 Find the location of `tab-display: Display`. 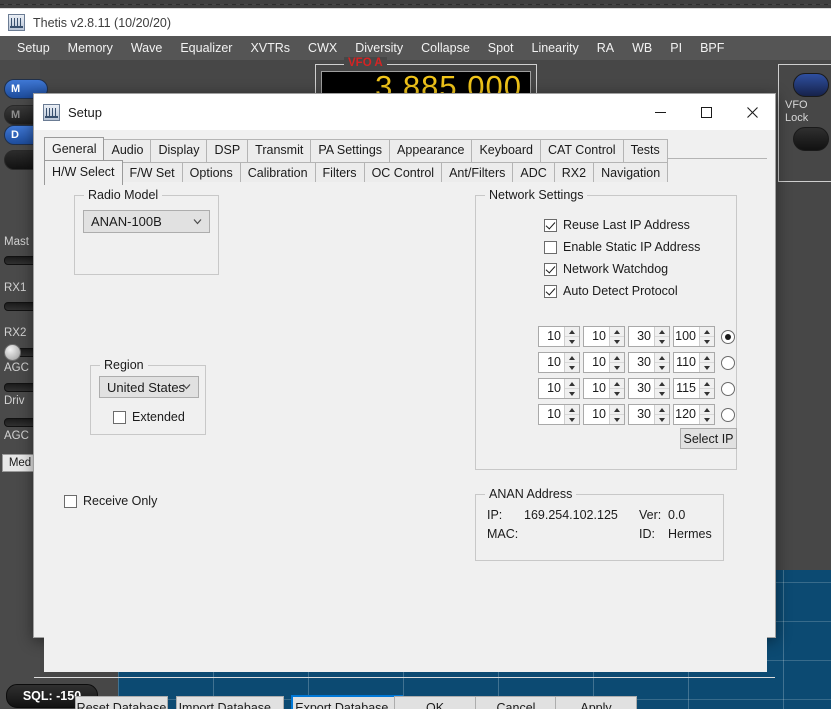

tab-display: Display is located at coordinates (179, 150).